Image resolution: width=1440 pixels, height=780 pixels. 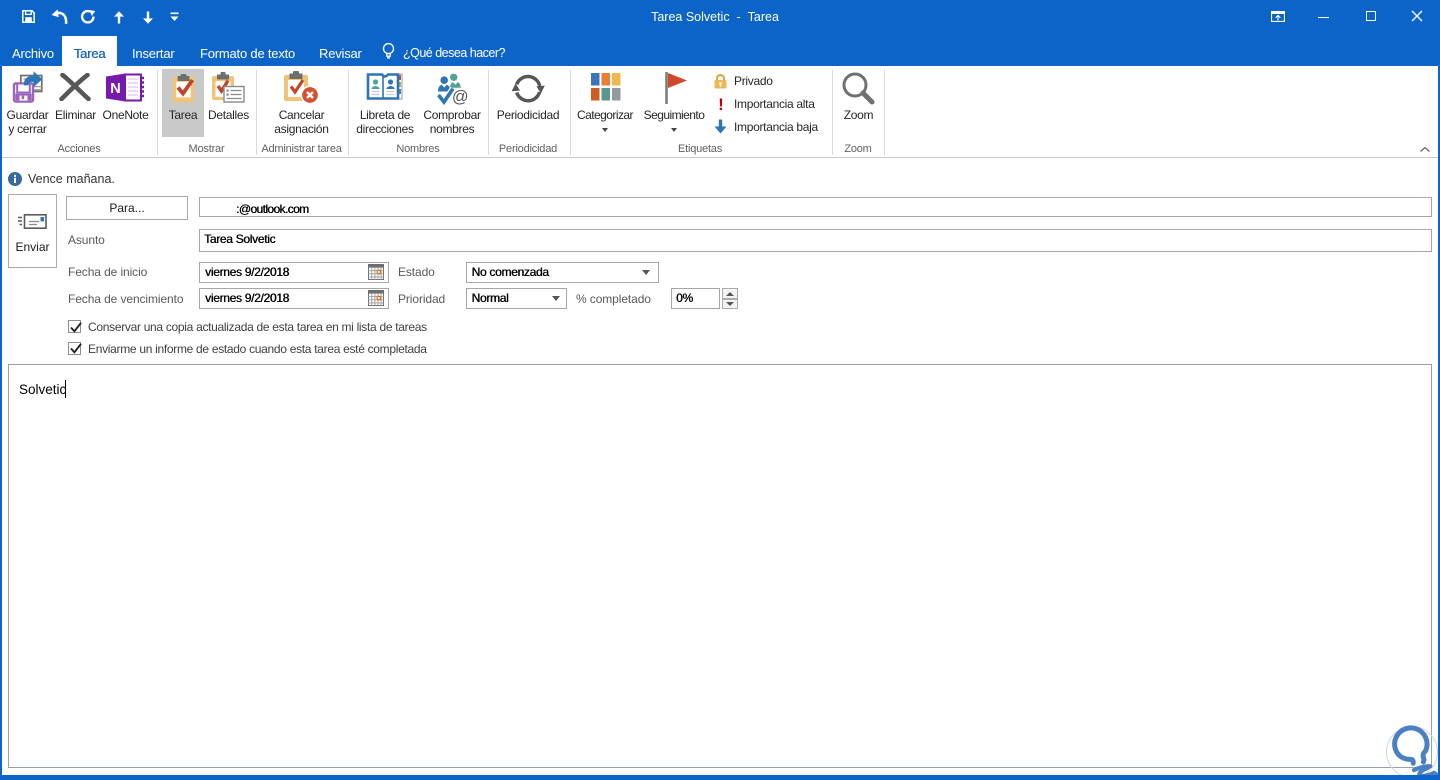 I want to click on svg-text: N, so click(x=115, y=89).